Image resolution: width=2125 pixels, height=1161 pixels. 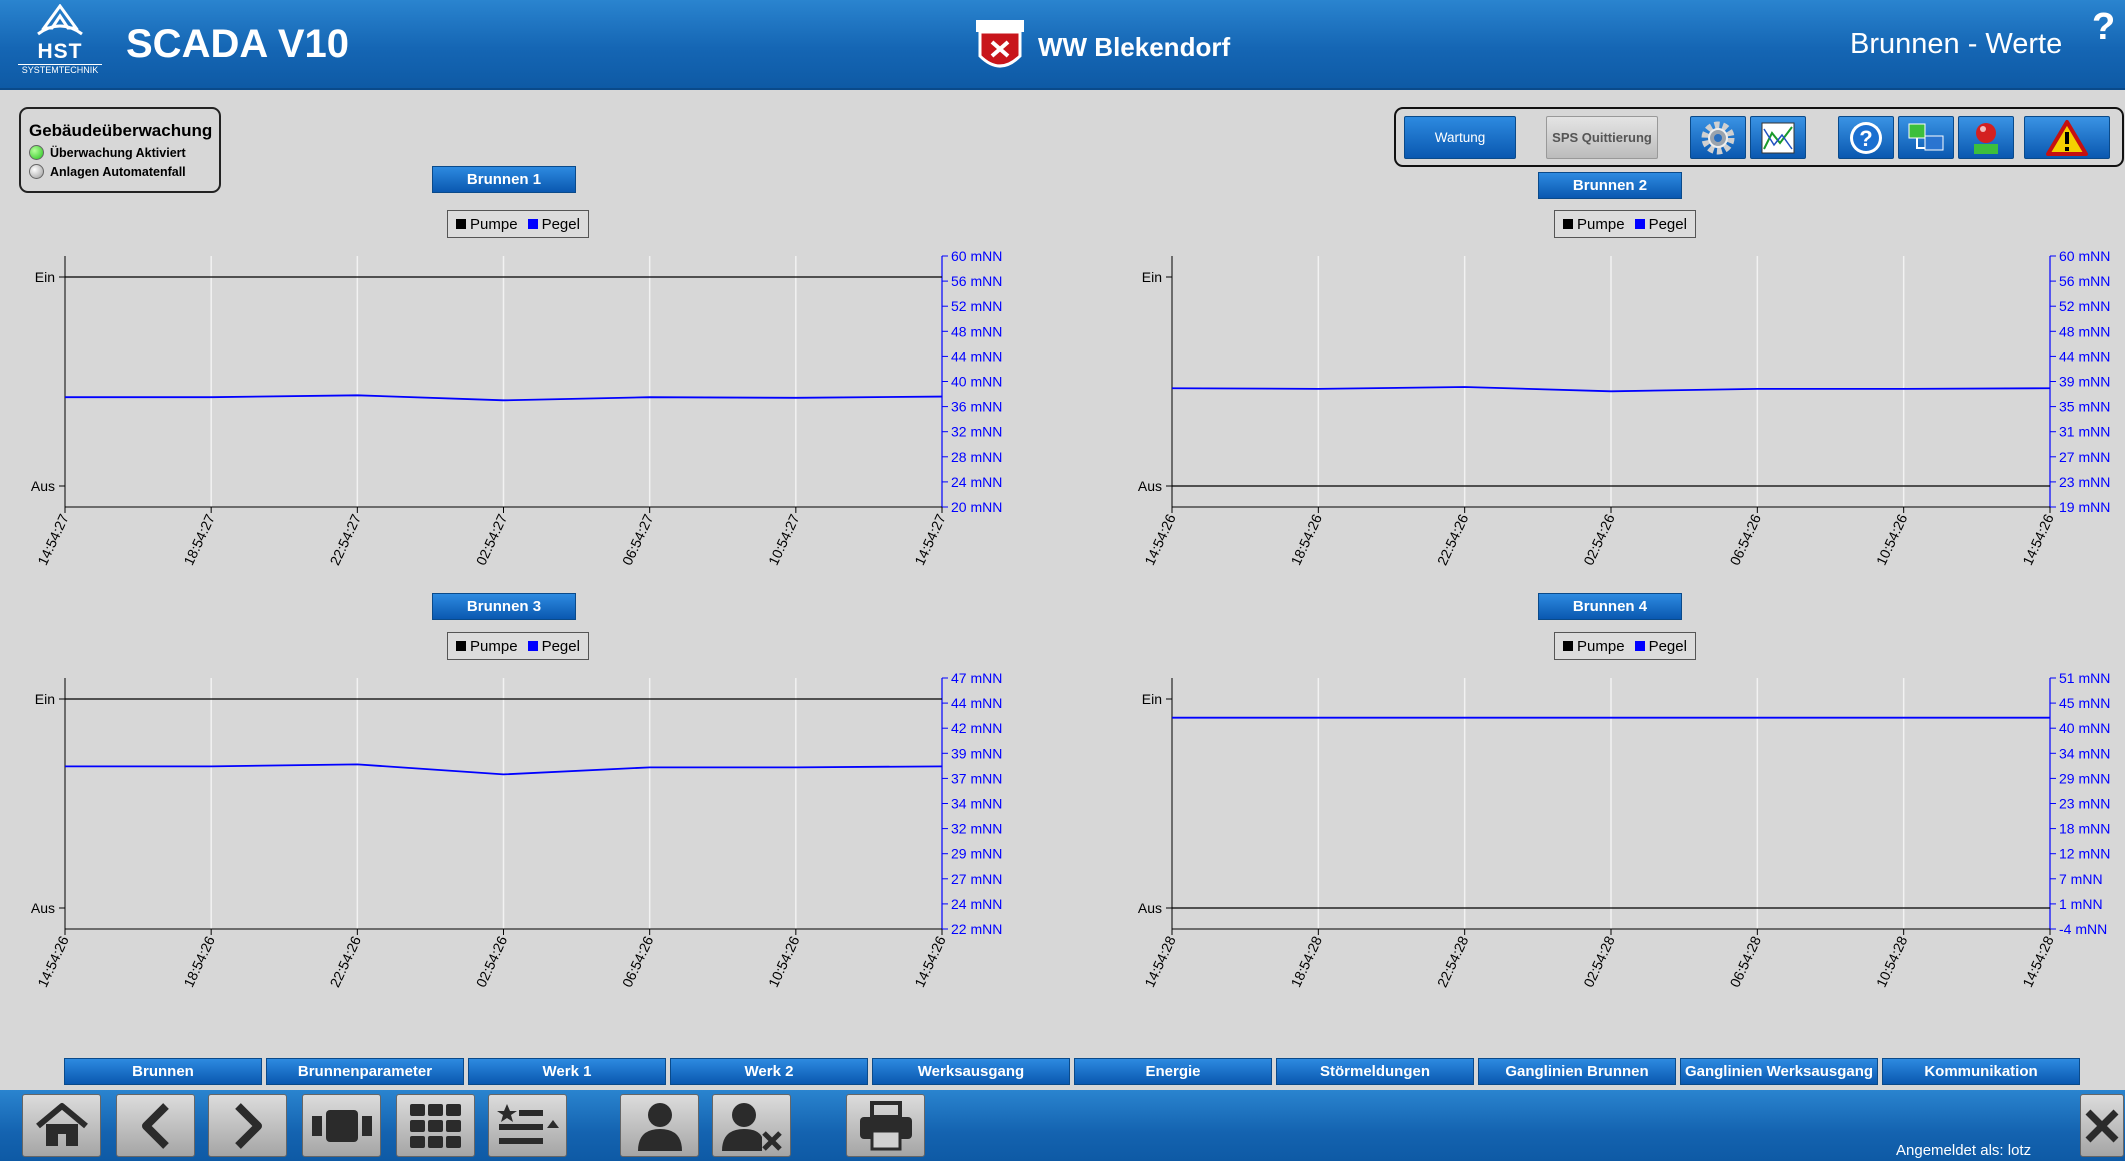 I want to click on y-tick-label: 42 mNN, so click(x=976, y=728).